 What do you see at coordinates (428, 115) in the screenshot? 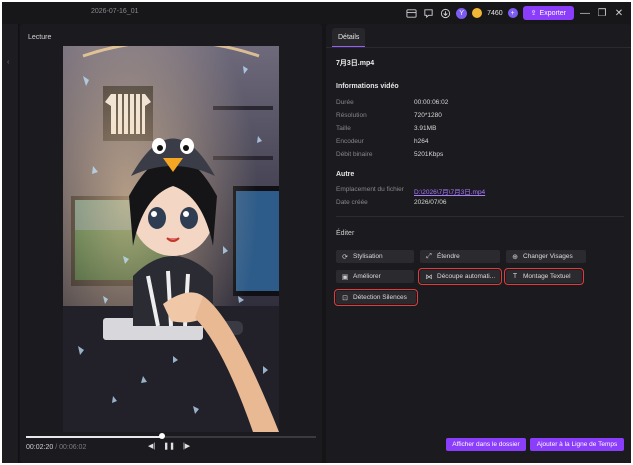
I see `info-value-resolution: 720*1280` at bounding box center [428, 115].